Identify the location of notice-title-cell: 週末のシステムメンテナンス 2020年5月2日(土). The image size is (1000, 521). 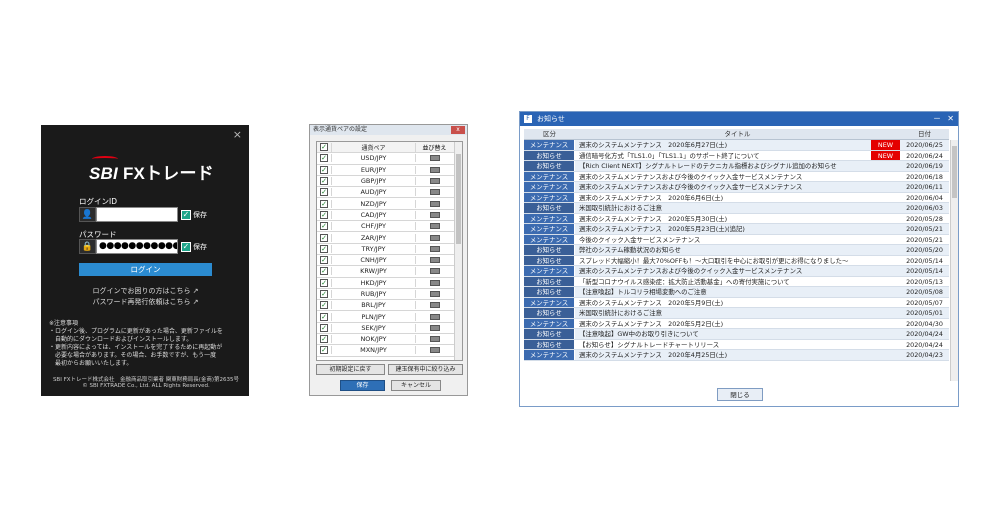
(723, 324).